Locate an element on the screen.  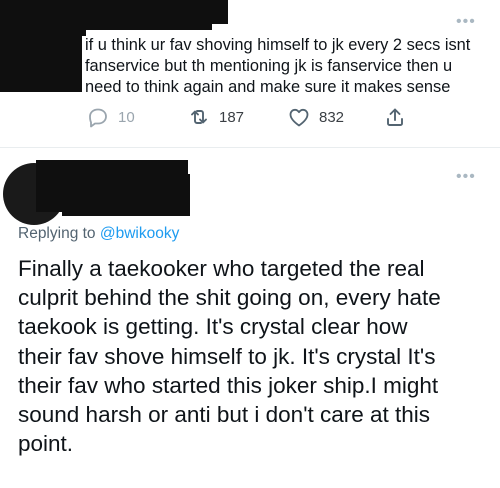
tweet-divider is located at coordinates (250, 147).